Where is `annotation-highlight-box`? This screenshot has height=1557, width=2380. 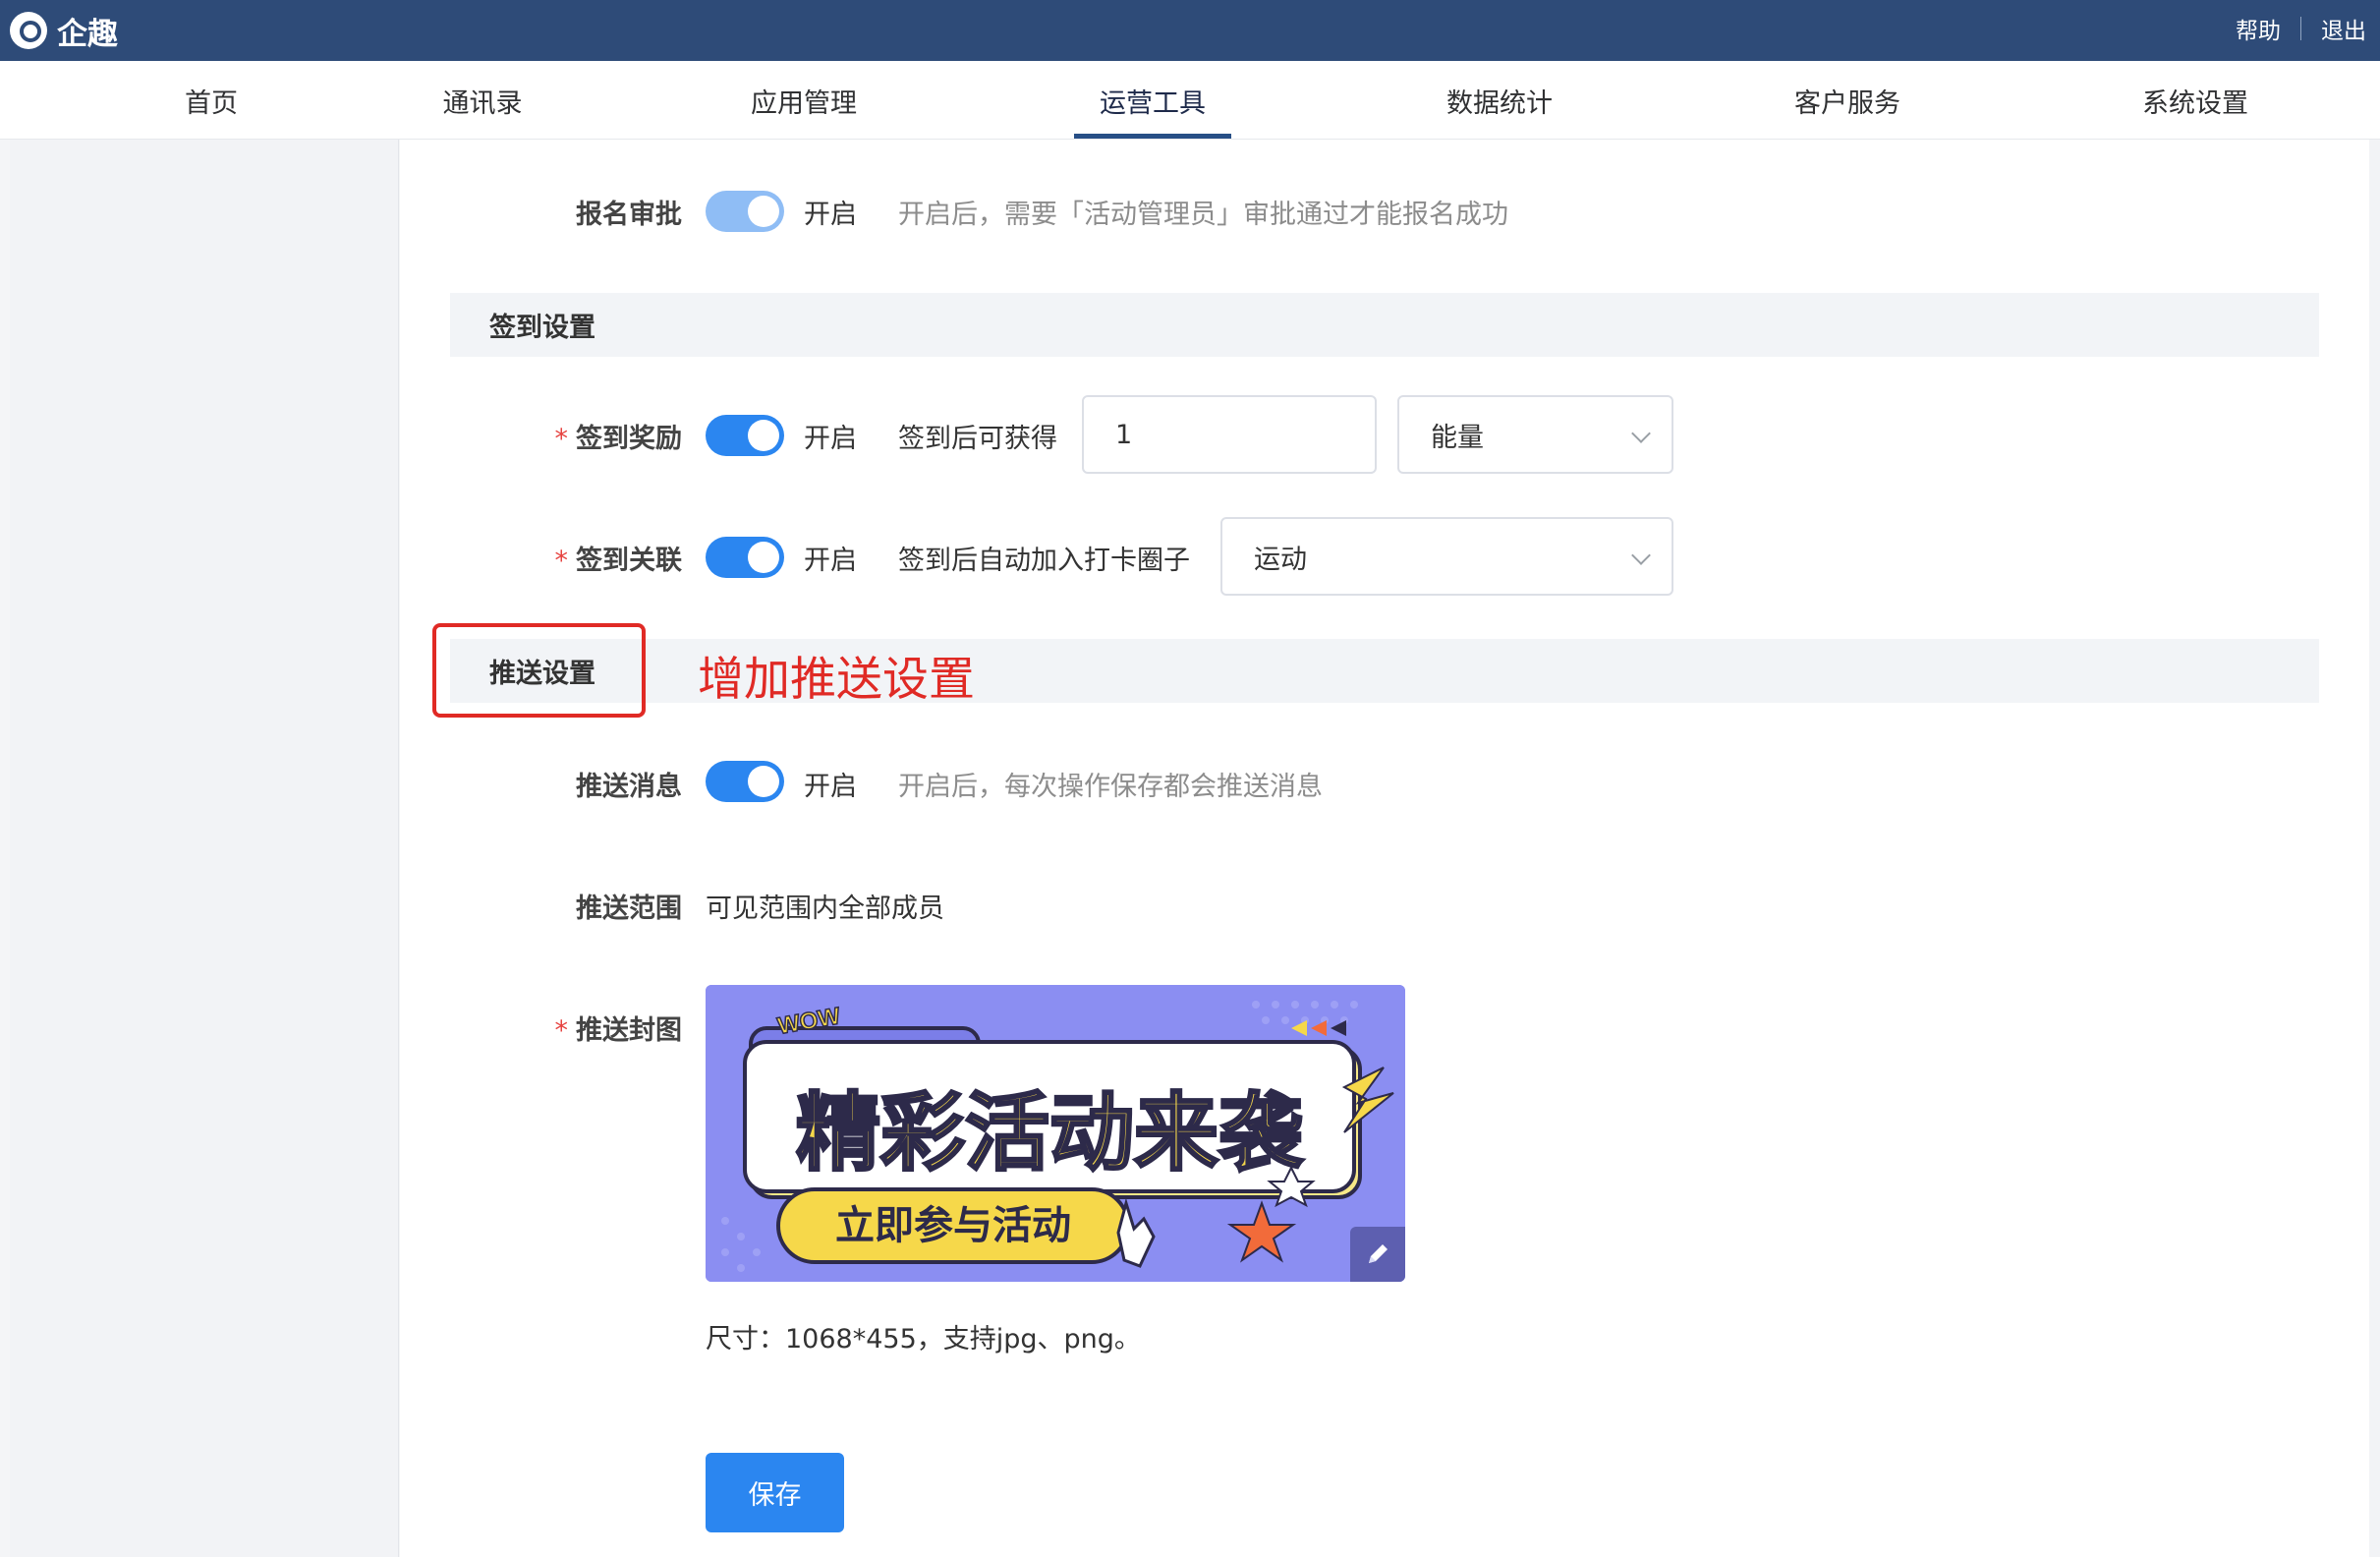 annotation-highlight-box is located at coordinates (539, 670).